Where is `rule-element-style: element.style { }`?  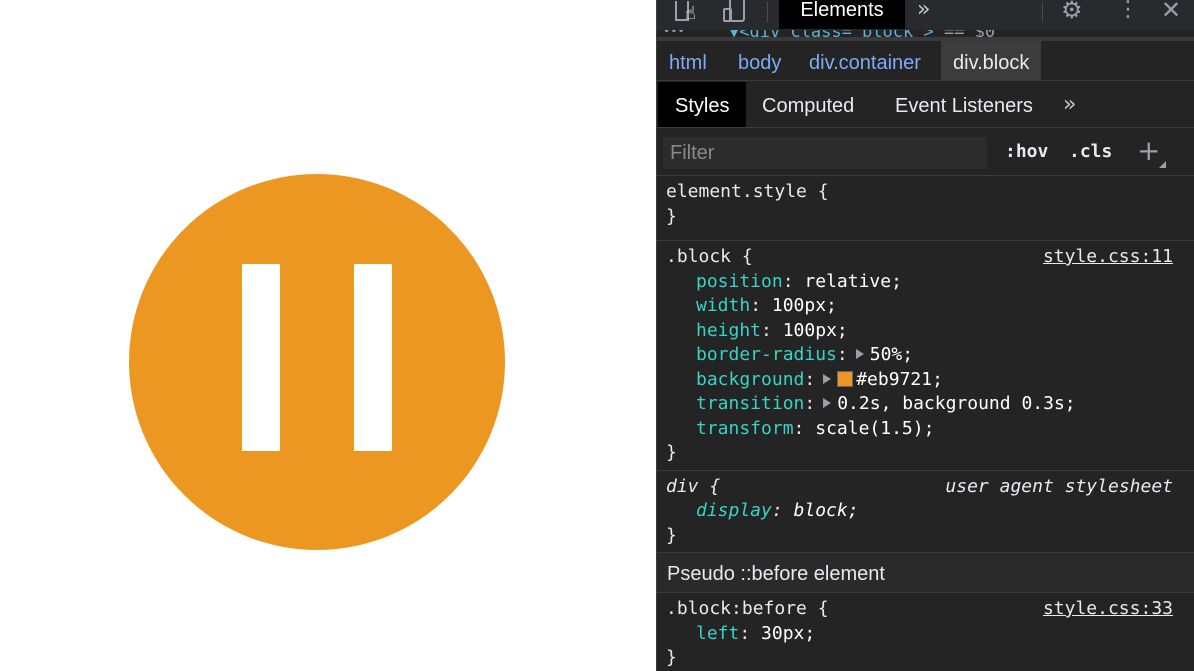
rule-element-style: element.style { } is located at coordinates (925, 208).